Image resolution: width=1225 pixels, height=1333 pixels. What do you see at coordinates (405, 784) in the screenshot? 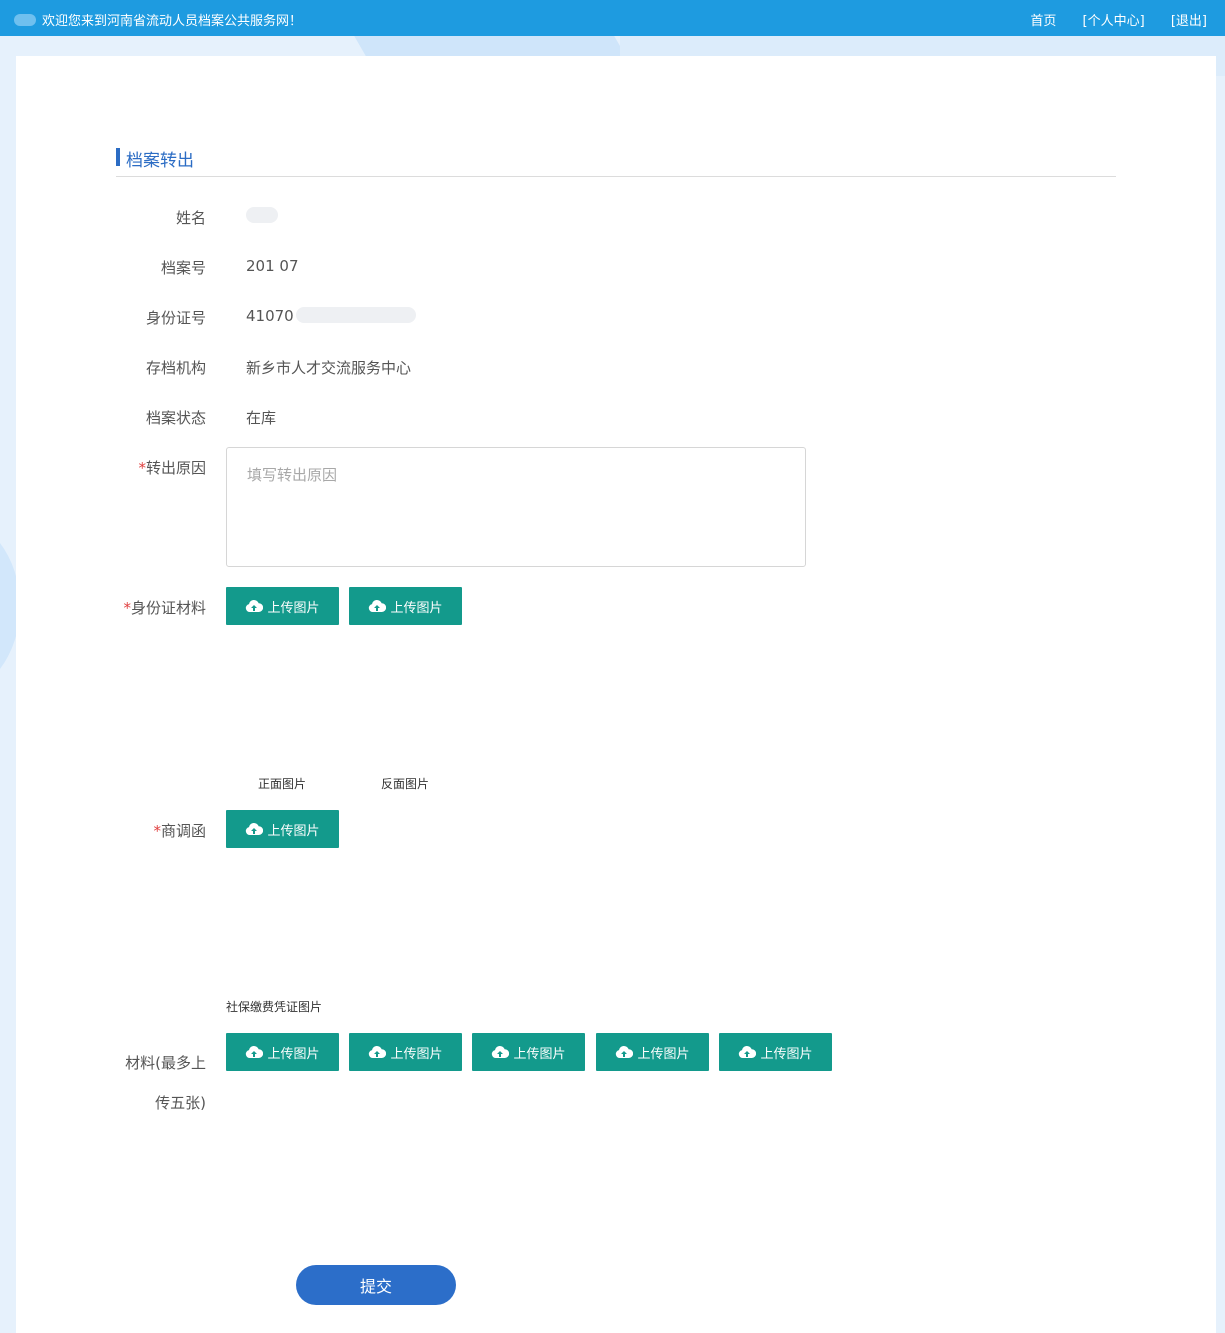
I see `id-back-caption: 反面图片` at bounding box center [405, 784].